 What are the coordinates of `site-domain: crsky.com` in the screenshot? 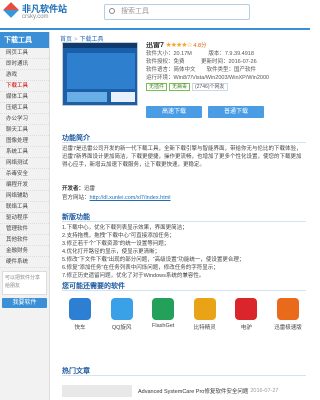 It's located at (35, 17).